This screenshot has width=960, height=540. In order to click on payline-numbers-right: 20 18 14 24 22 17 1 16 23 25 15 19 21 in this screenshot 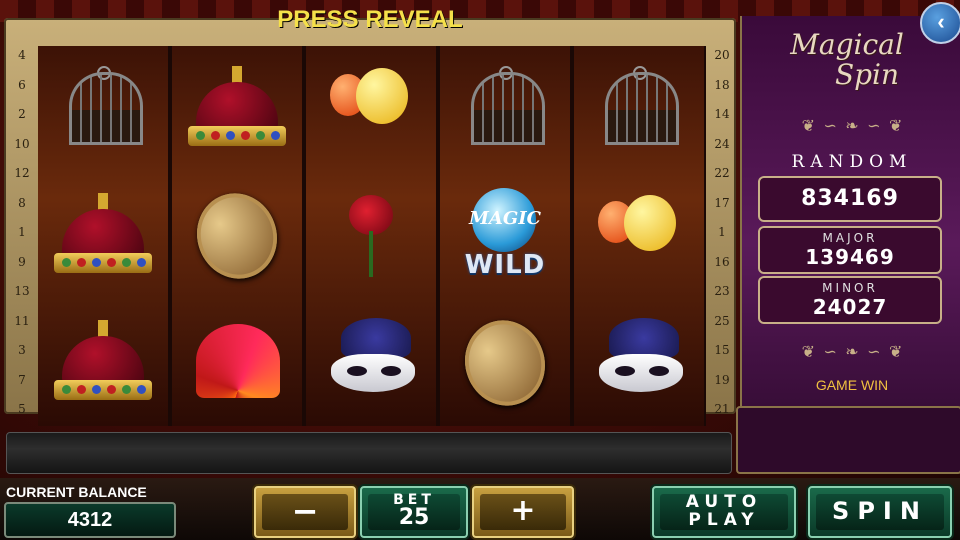, I will do `click(722, 236)`.